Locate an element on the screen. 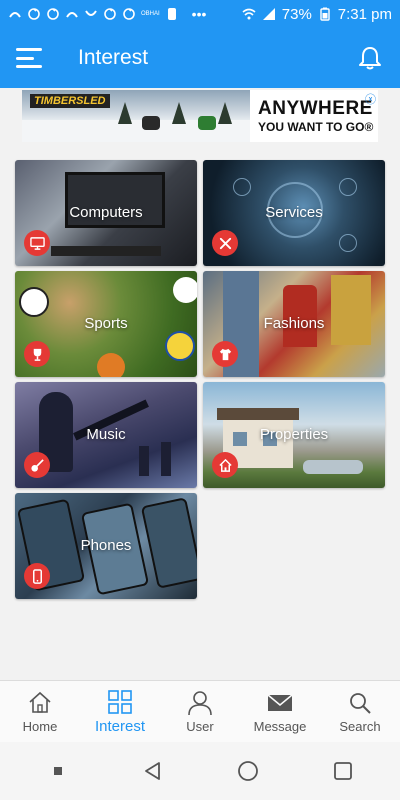 The height and width of the screenshot is (800, 400). tile-label: Properties is located at coordinates (294, 434).